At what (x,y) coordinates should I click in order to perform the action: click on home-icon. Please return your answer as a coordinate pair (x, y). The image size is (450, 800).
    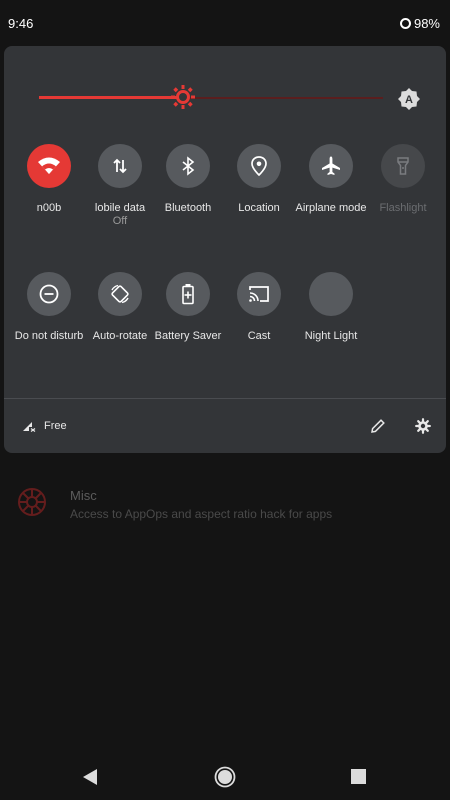
    Looking at the image, I should click on (225, 777).